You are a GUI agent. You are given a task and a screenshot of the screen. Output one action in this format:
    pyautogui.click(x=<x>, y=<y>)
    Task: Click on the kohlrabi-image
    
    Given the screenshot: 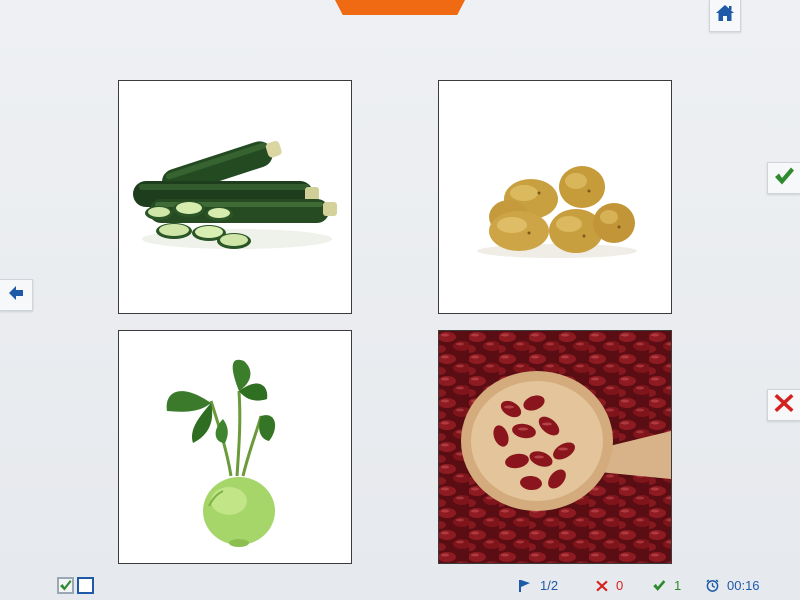 What is the action you would take?
    pyautogui.click(x=221, y=453)
    